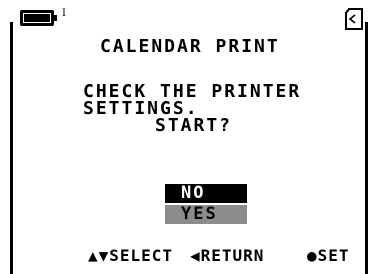 The width and height of the screenshot is (374, 274). What do you see at coordinates (190, 46) in the screenshot?
I see `screen-title: CALENDAR PRINT` at bounding box center [190, 46].